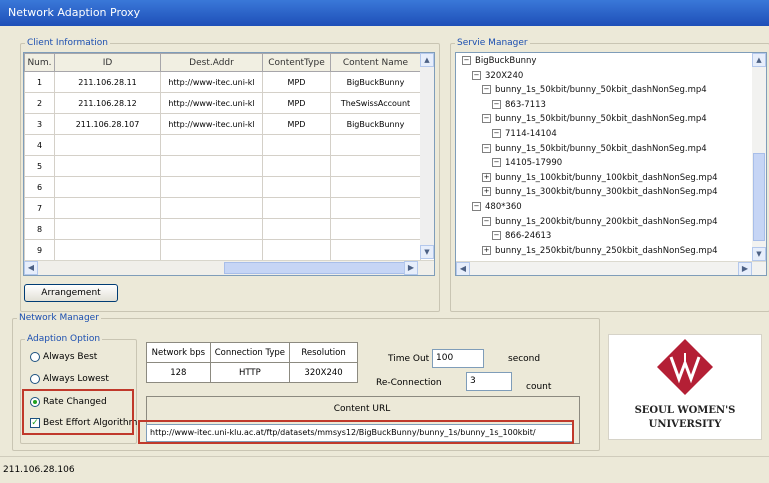 The image size is (769, 483). Describe the element at coordinates (211, 124) in the screenshot. I see `row-dest-addr: http://www-itec.uni-kl` at that location.